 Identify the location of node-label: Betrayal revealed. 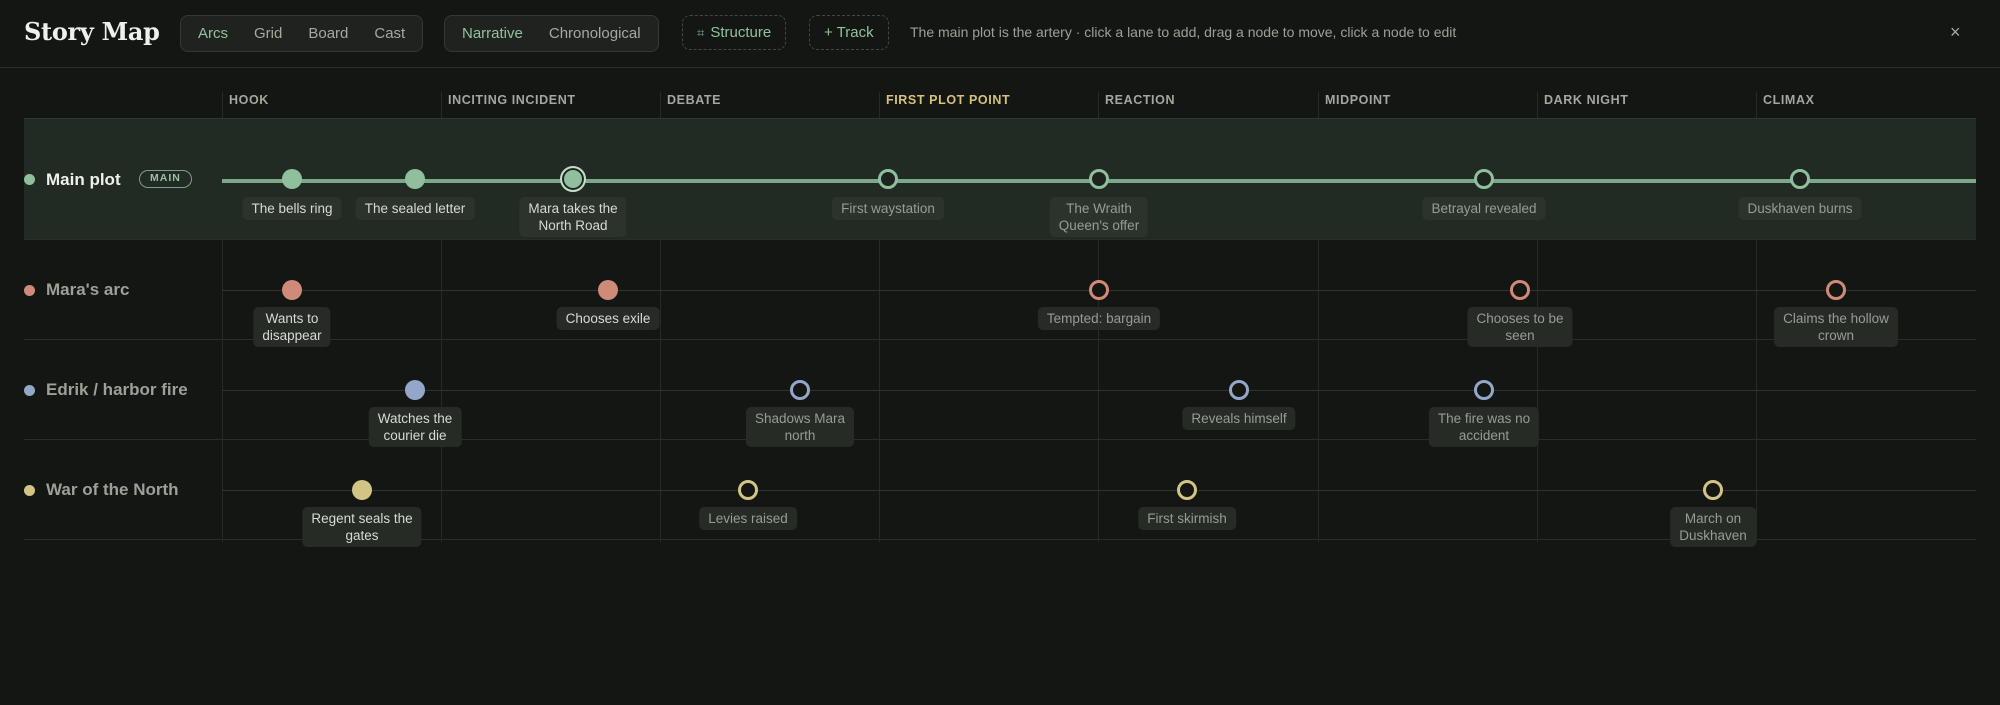
(1484, 208).